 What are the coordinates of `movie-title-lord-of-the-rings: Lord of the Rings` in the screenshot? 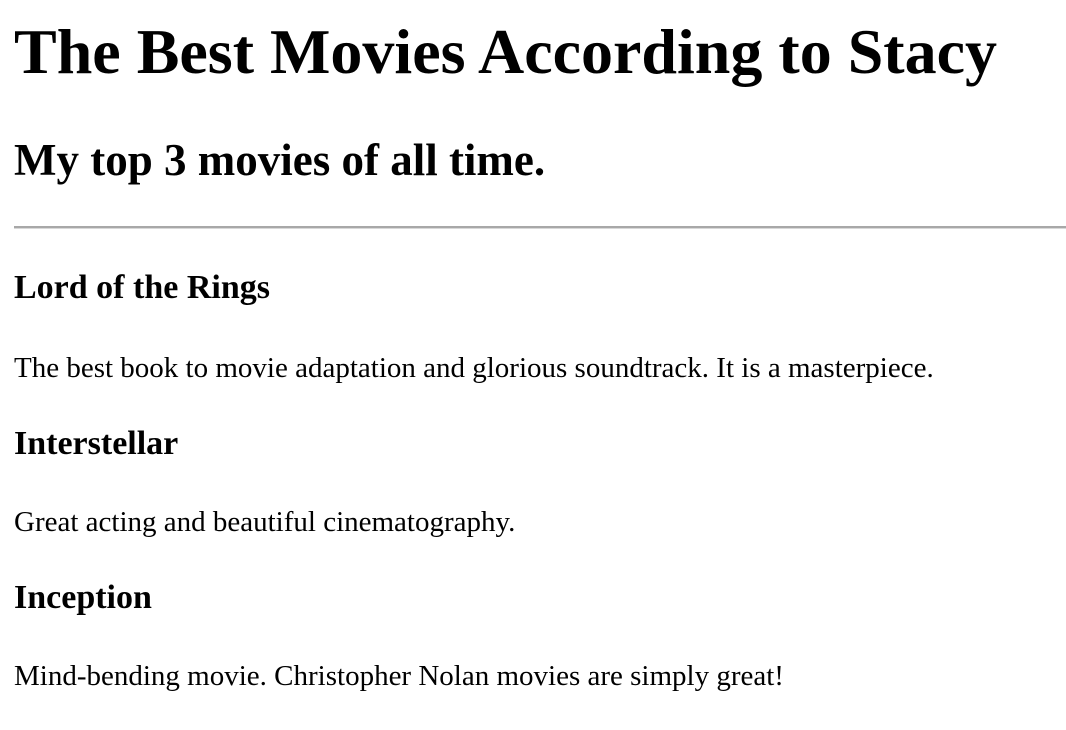 It's located at (142, 287).